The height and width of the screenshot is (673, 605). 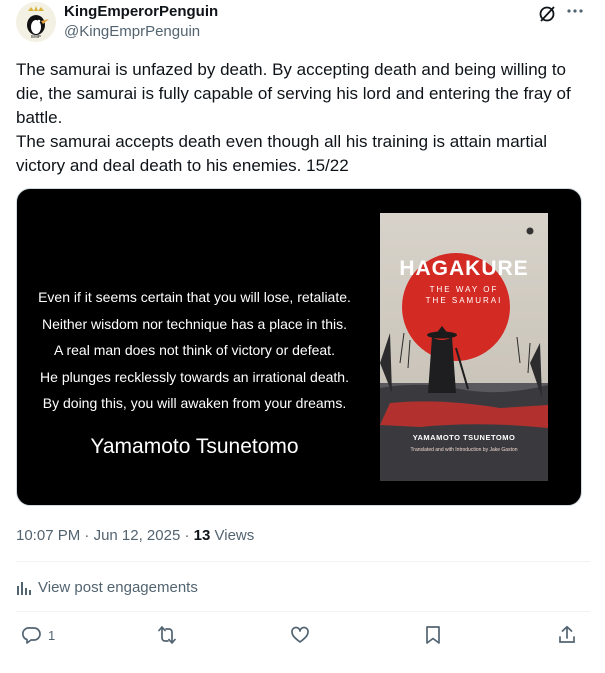 I want to click on book-author: YAMAMOTO TSUNETOMO, so click(x=464, y=437).